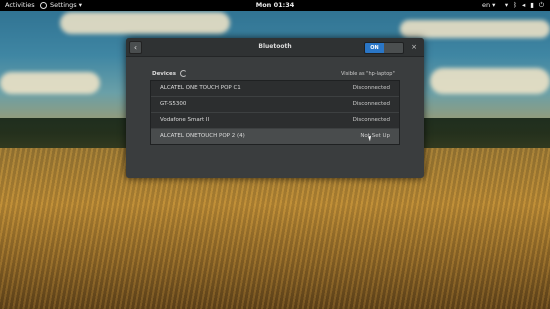 Image resolution: width=550 pixels, height=309 pixels. I want to click on searching-spinner-icon, so click(184, 73).